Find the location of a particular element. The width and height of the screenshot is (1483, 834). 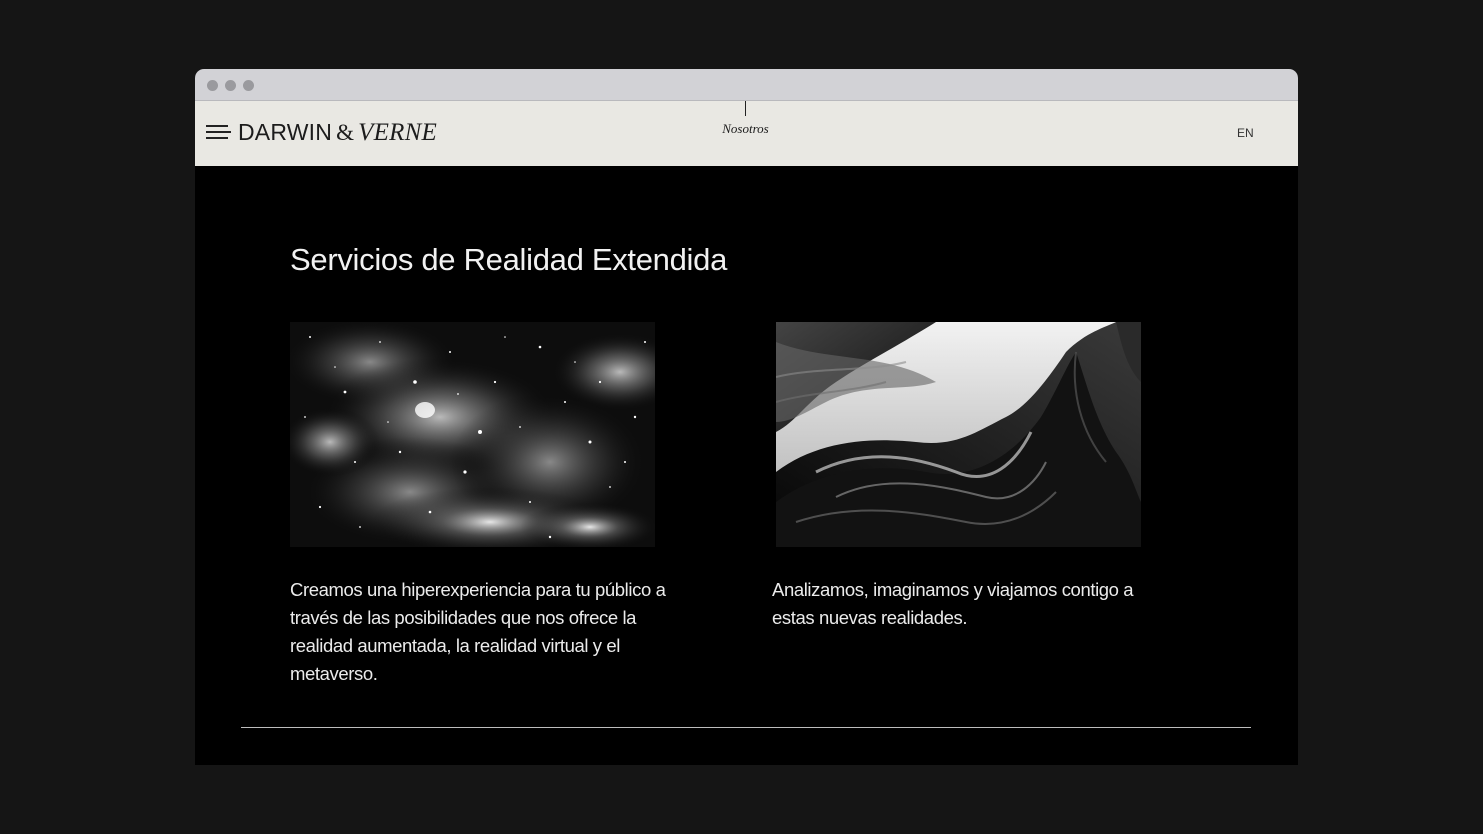

galaxy-nebula-image is located at coordinates (472, 434).